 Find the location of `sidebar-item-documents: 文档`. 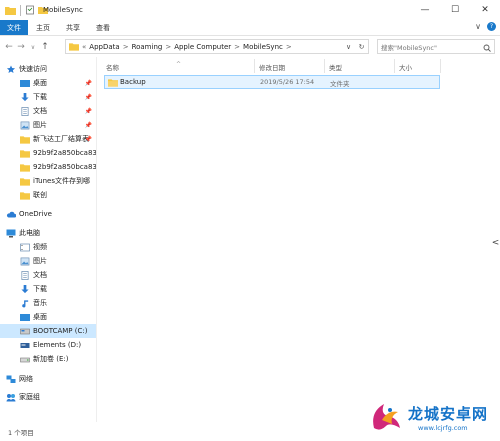

sidebar-item-documents: 文档 is located at coordinates (48, 275).